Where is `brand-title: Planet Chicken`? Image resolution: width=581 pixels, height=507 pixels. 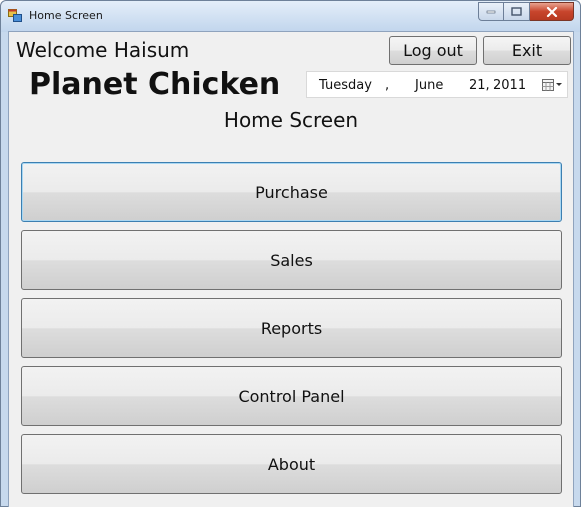 brand-title: Planet Chicken is located at coordinates (155, 84).